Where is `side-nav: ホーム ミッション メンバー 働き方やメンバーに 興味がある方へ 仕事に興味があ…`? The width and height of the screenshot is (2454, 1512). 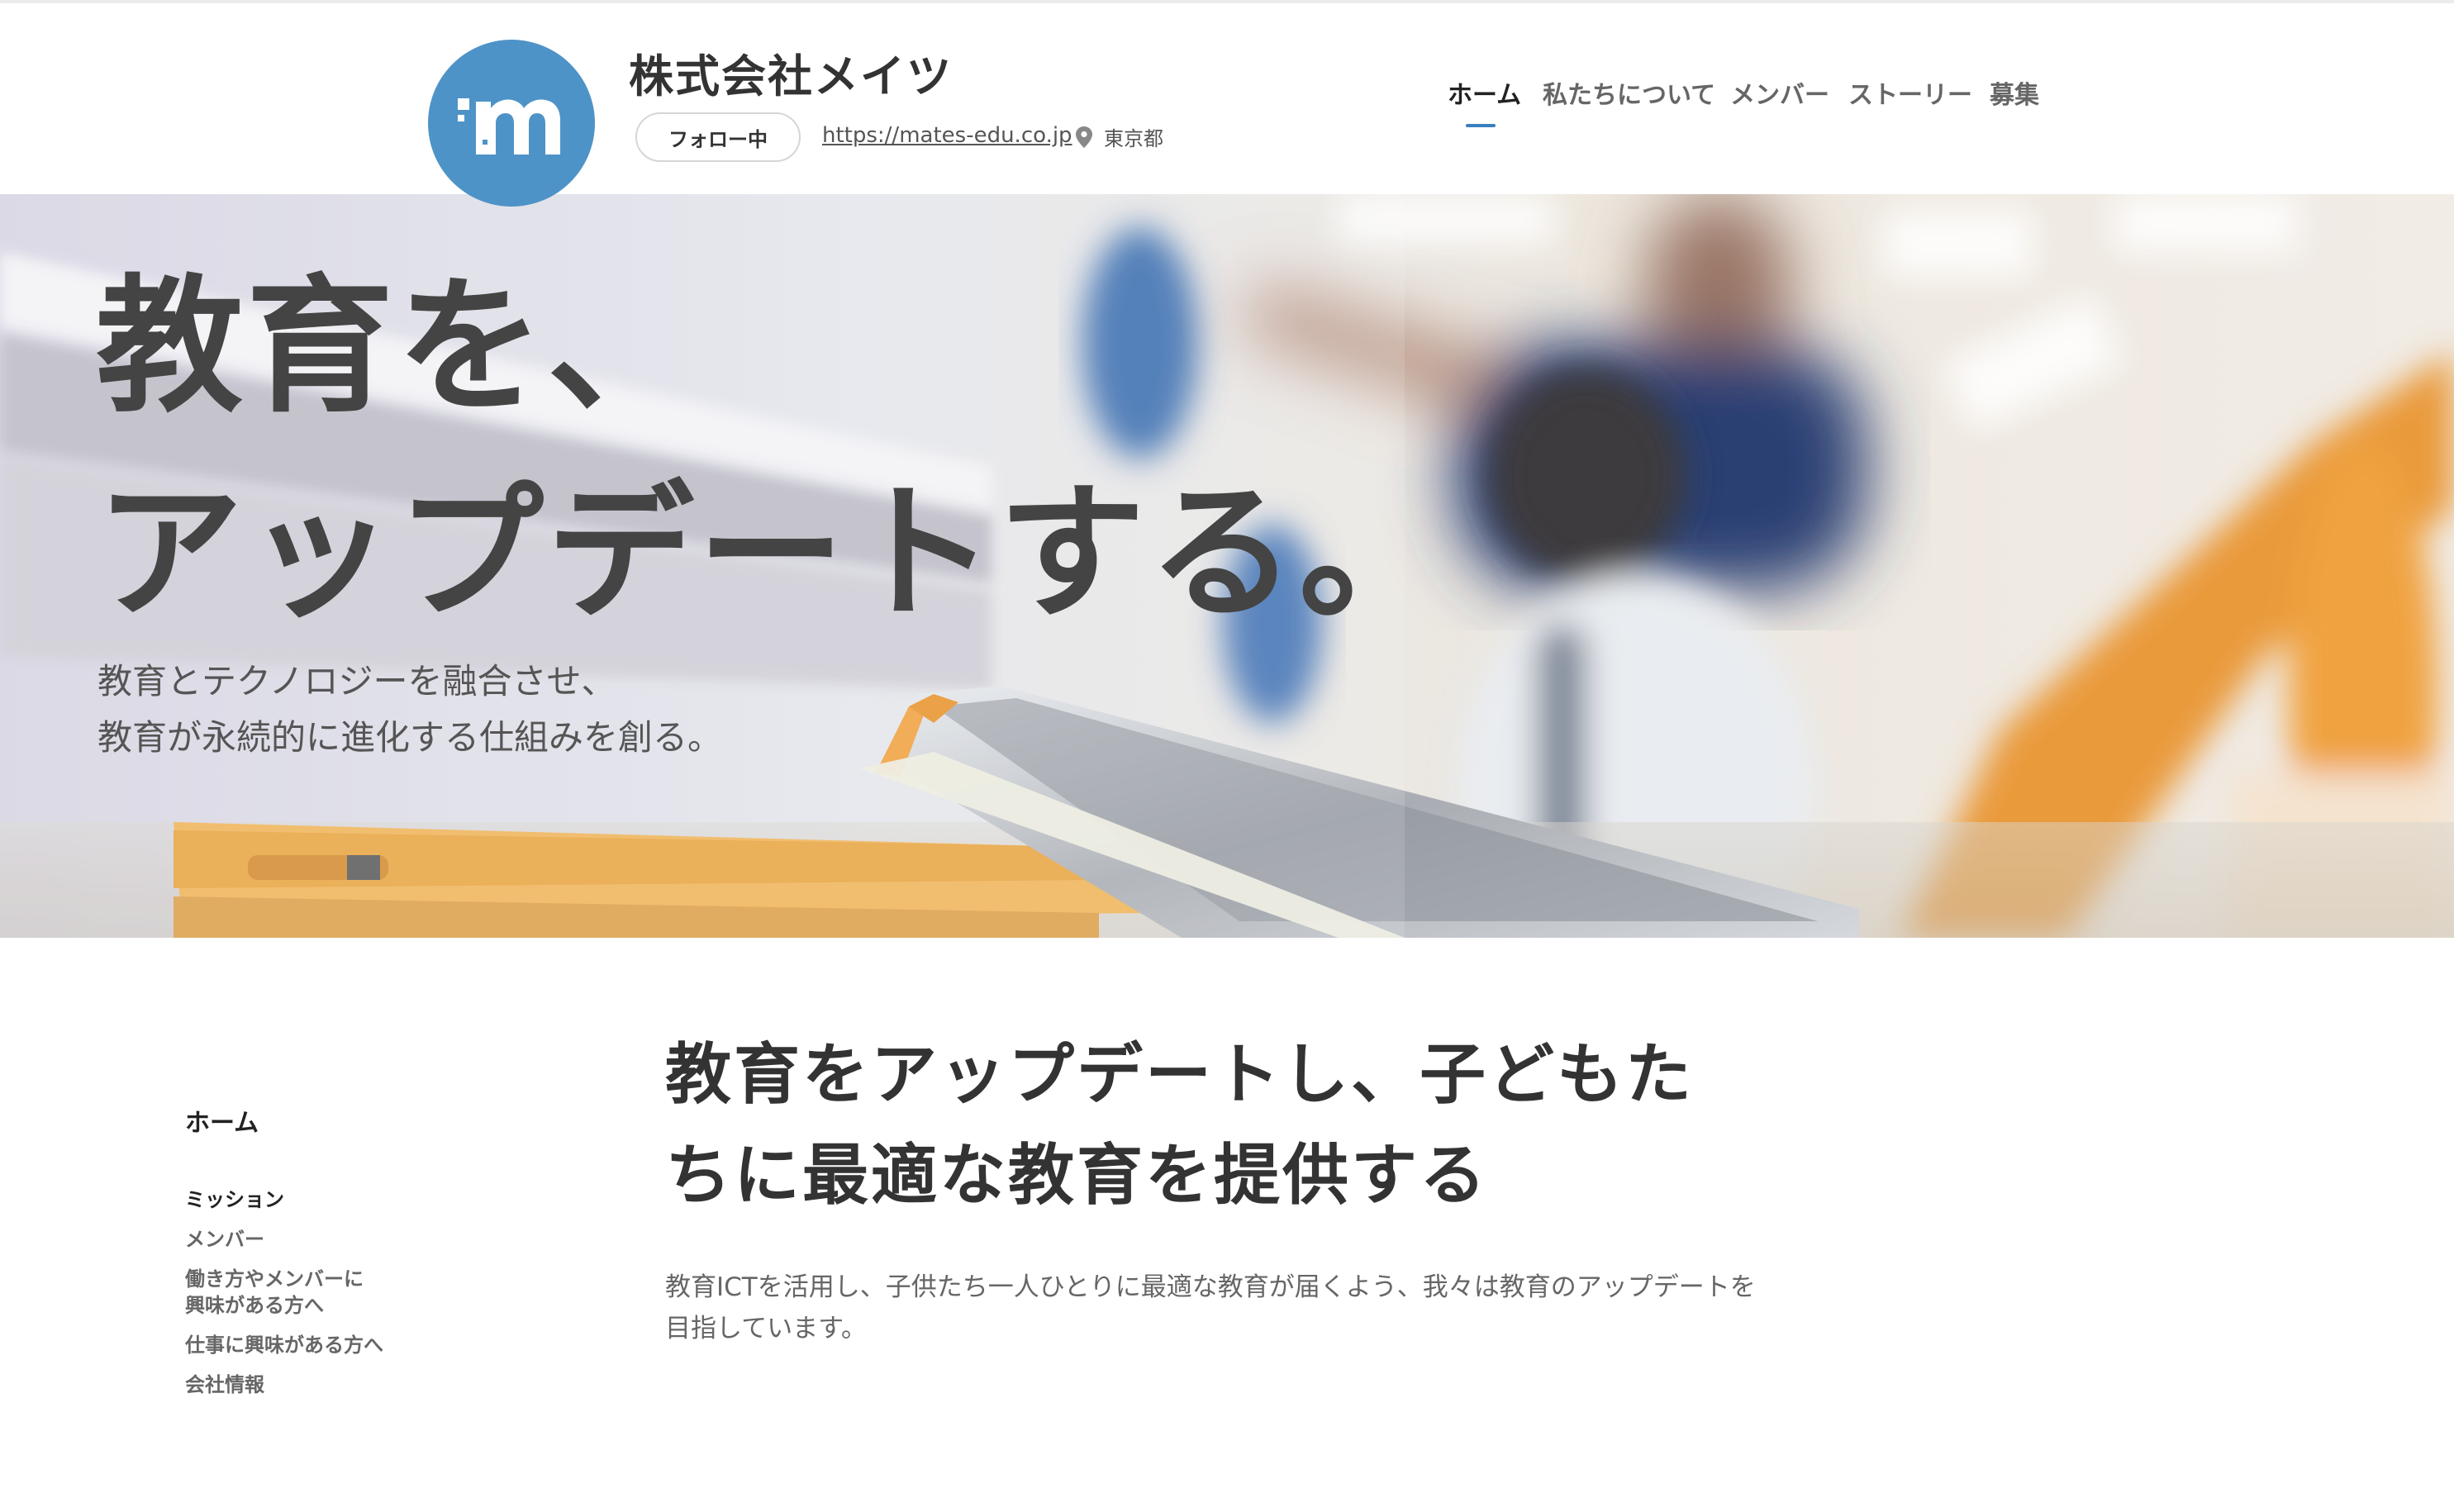 side-nav: ホーム ミッション メンバー 働き方やメンバーに 興味がある方へ 仕事に興味があ… is located at coordinates (317, 1256).